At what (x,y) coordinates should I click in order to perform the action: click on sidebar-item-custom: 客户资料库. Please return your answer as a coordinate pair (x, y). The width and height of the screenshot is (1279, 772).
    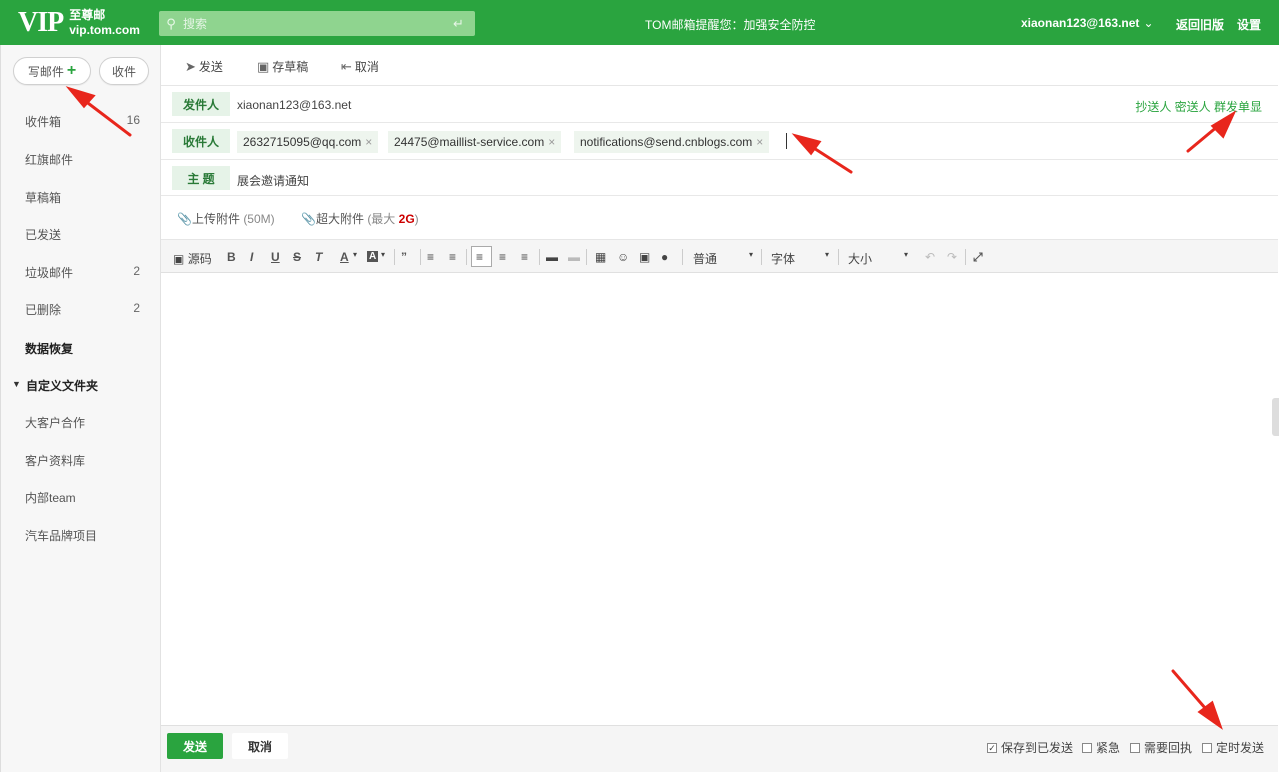
    Looking at the image, I should click on (55, 460).